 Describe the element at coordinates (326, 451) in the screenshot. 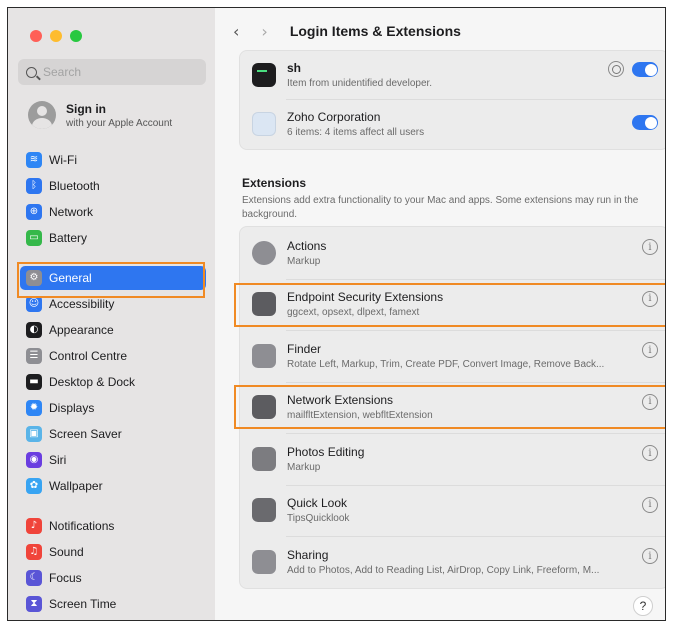

I see `extension-name: Photos Editing` at that location.